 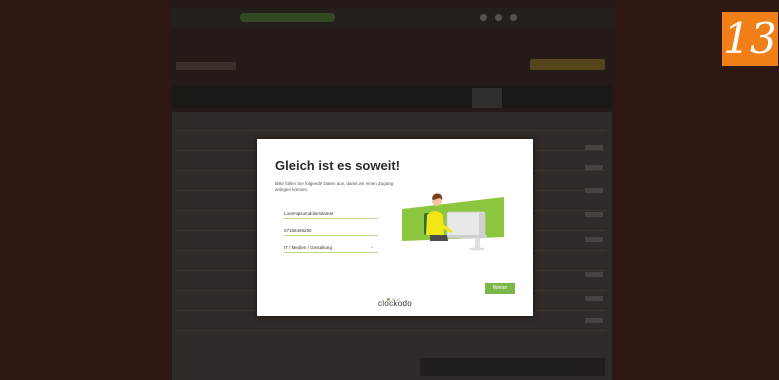 I want to click on next-button: Weiter, so click(x=500, y=288).